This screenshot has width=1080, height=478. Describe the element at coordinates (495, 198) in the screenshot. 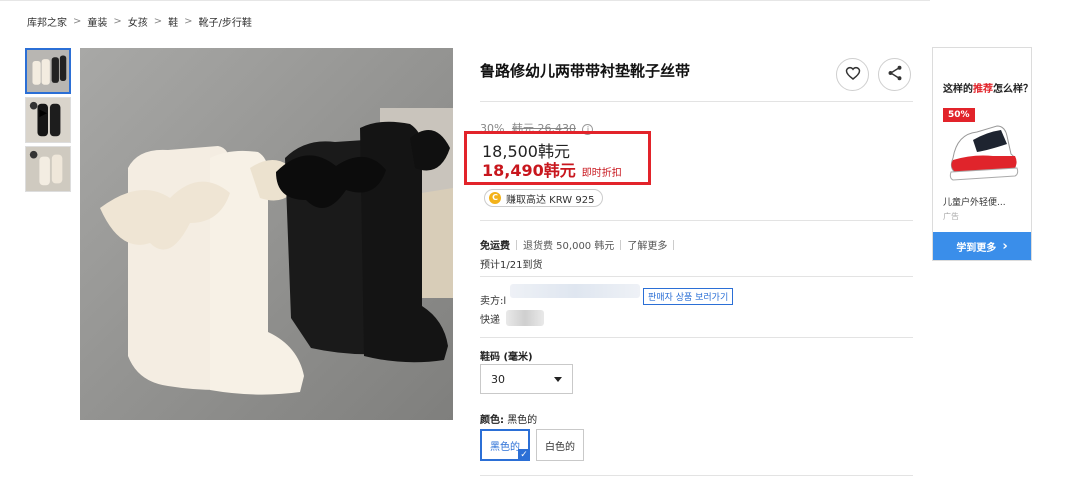

I see `coin-icon: C` at that location.